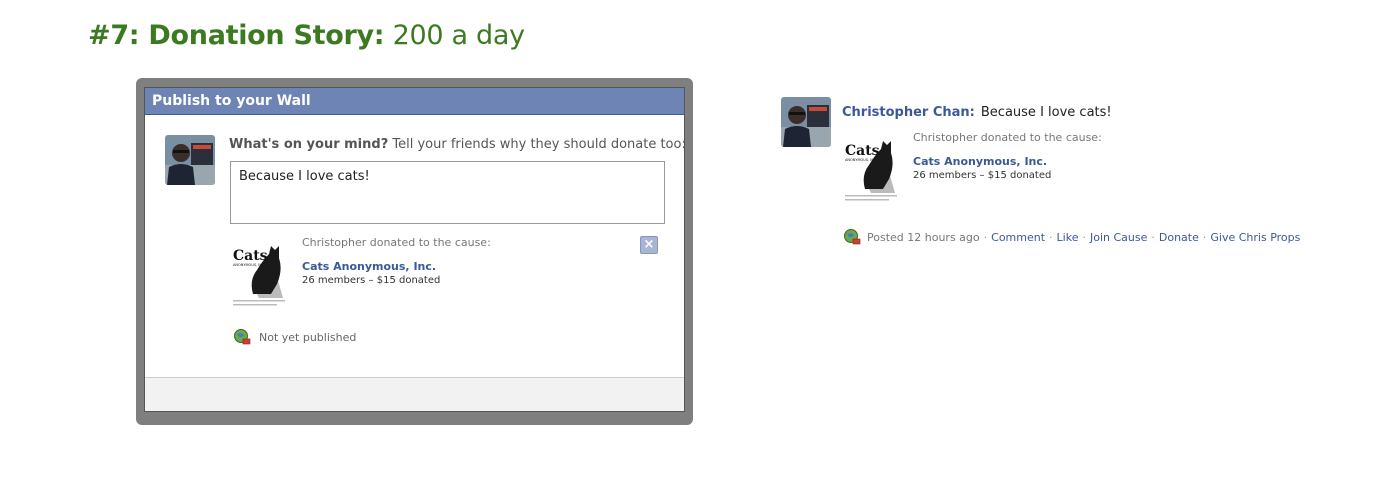 The height and width of the screenshot is (480, 1374). What do you see at coordinates (1046, 112) in the screenshot?
I see `feed-message: Because I love cats!` at bounding box center [1046, 112].